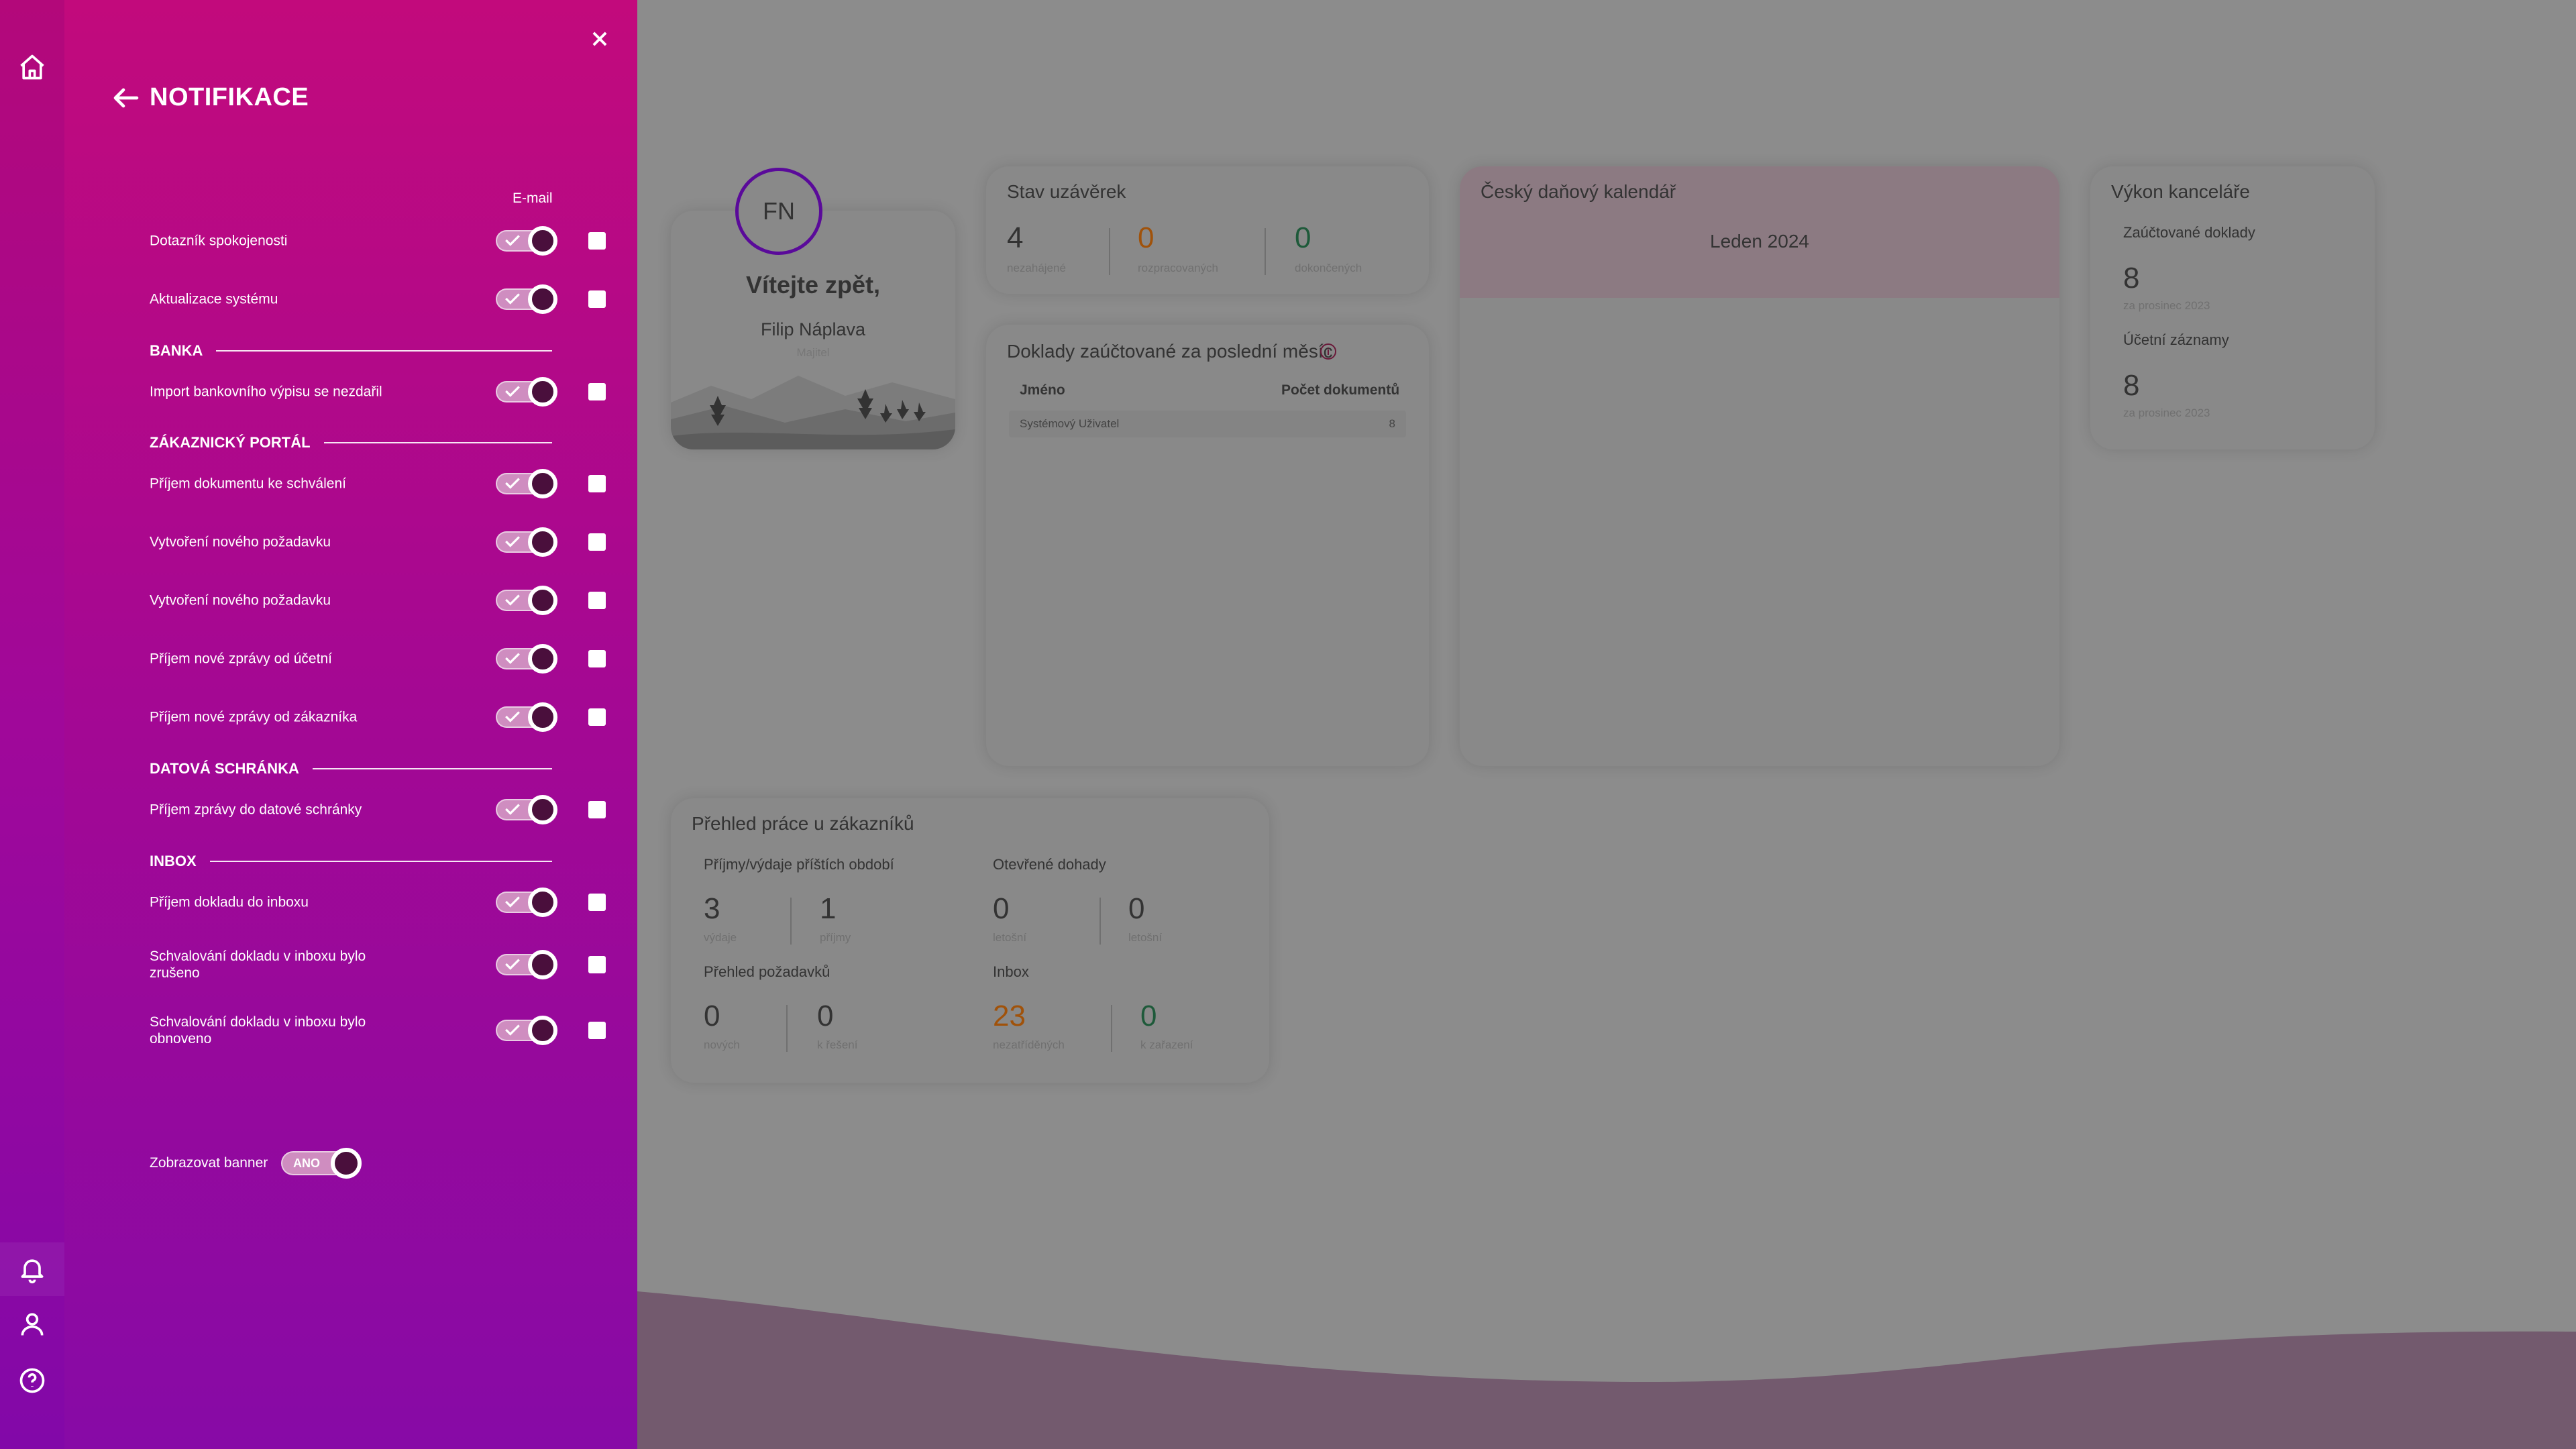  What do you see at coordinates (248, 484) in the screenshot?
I see `notification-label: Příjem dokumentu ke schválení` at bounding box center [248, 484].